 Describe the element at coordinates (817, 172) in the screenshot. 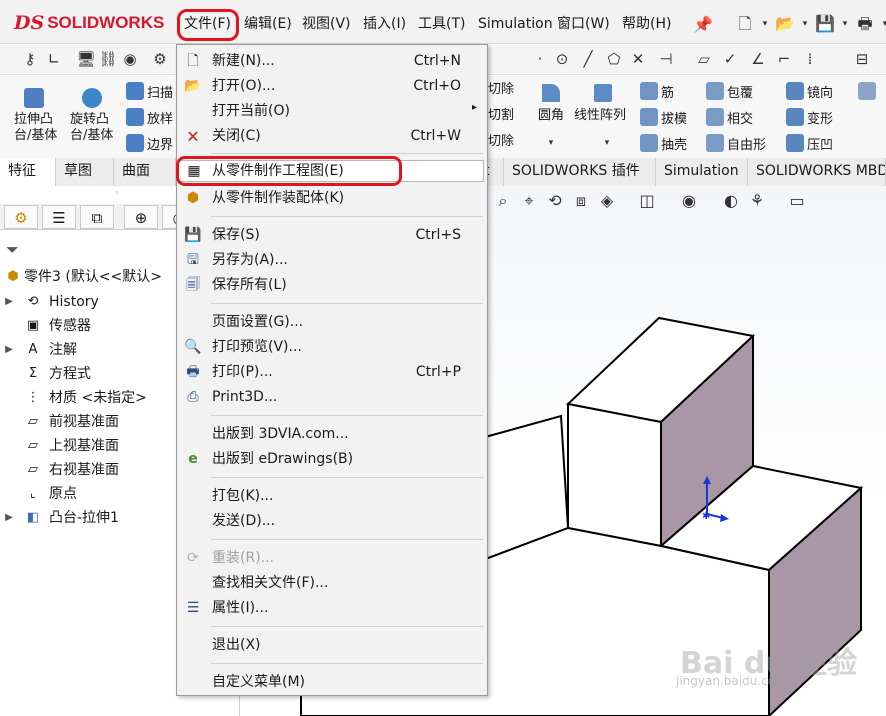

I see `tab-solidworks-mbd: SOLIDWORKS MBD` at that location.